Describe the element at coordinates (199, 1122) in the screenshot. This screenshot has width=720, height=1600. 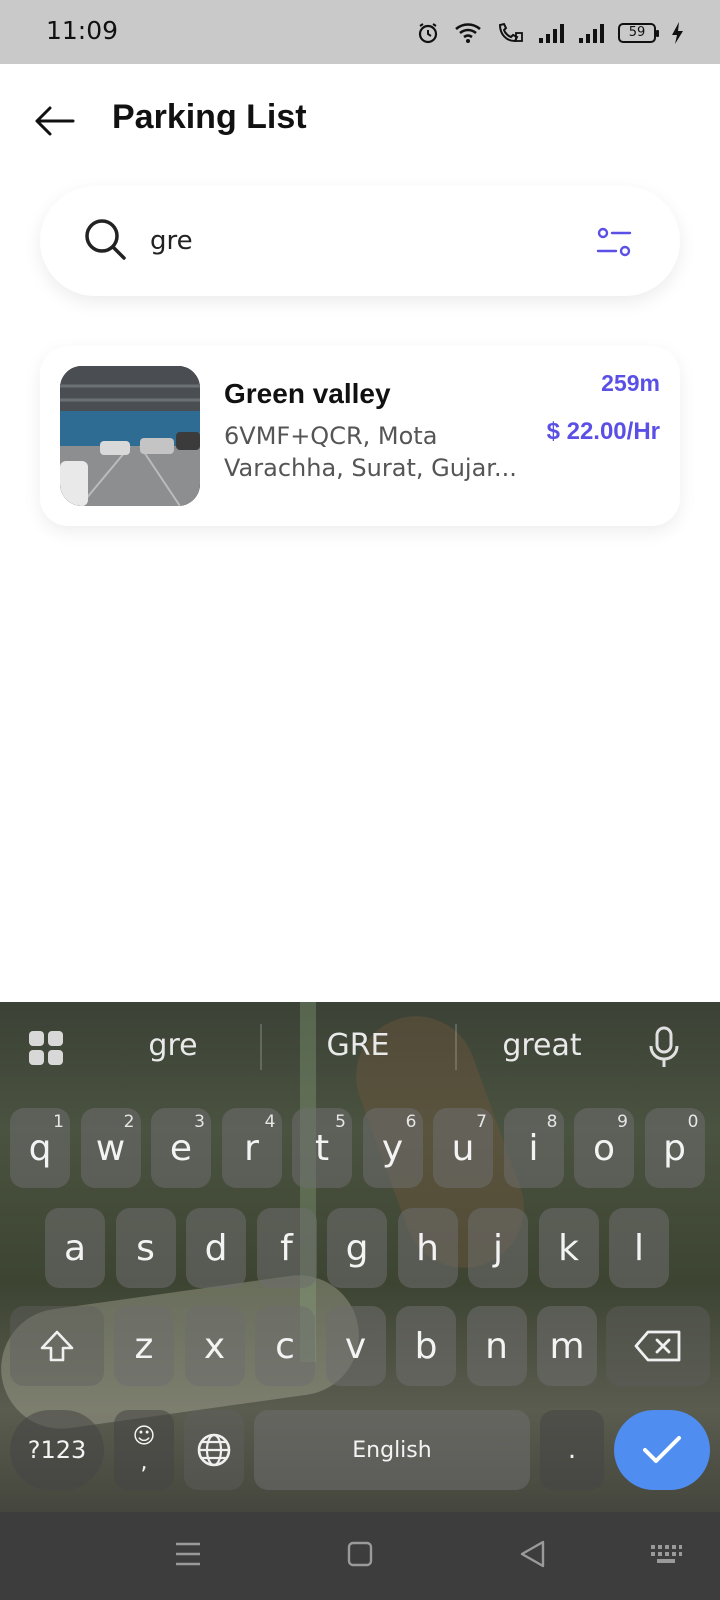
I see `key-number-hint: 3` at that location.